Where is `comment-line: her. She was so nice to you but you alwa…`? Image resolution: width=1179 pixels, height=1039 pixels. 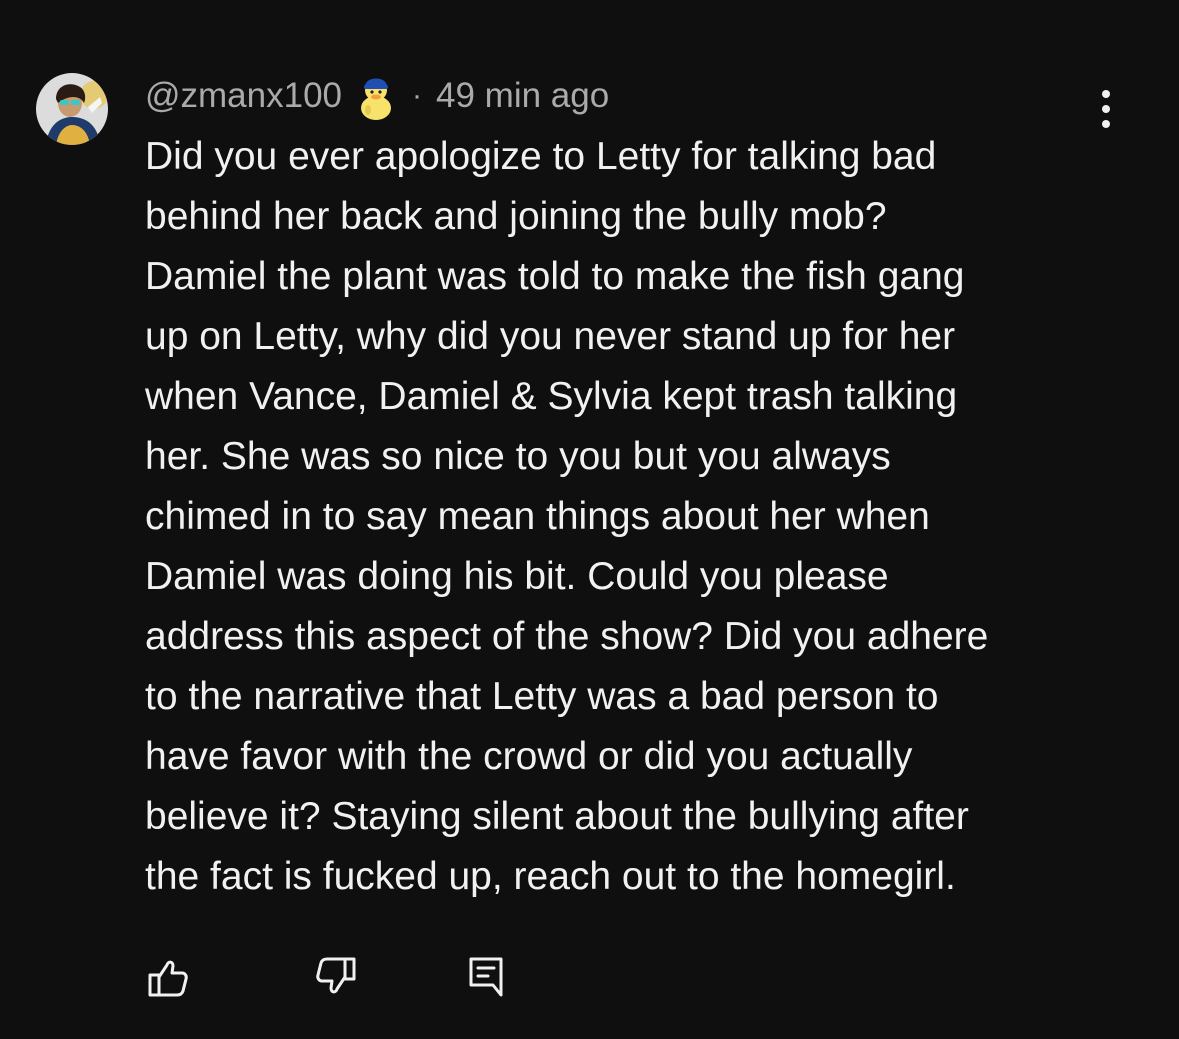
comment-line: her. She was so nice to you but you alwa… is located at coordinates (518, 456).